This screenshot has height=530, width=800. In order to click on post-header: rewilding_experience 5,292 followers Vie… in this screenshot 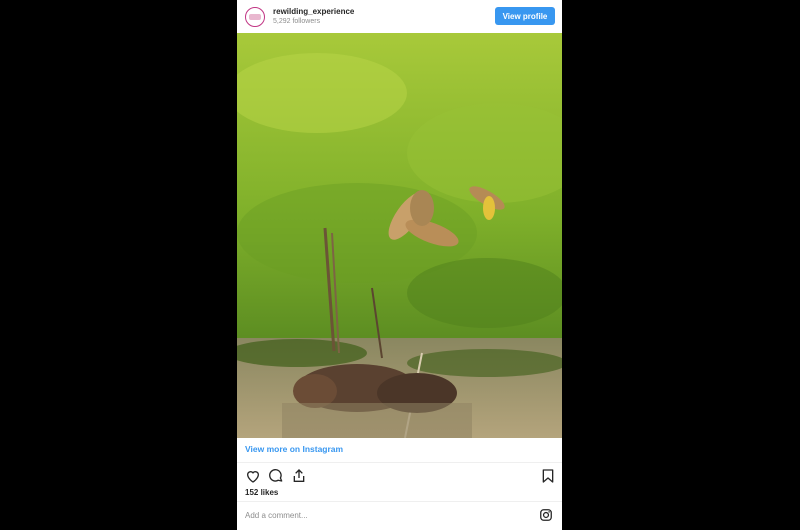, I will do `click(399, 16)`.